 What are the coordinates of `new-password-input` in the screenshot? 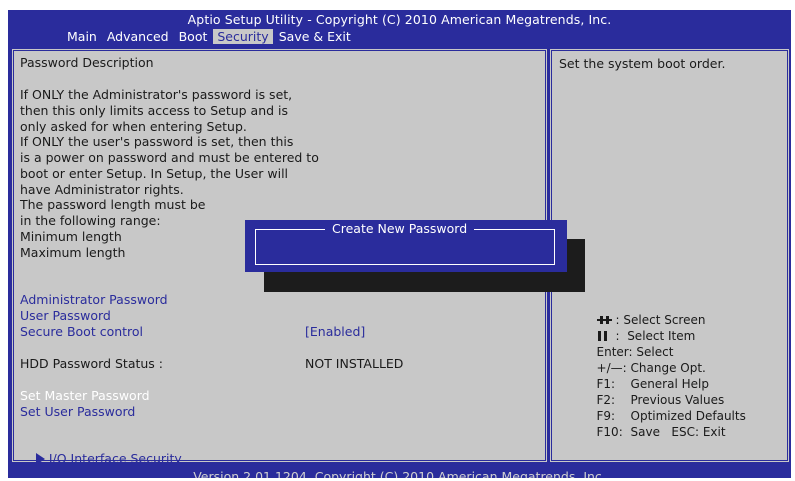 It's located at (404, 247).